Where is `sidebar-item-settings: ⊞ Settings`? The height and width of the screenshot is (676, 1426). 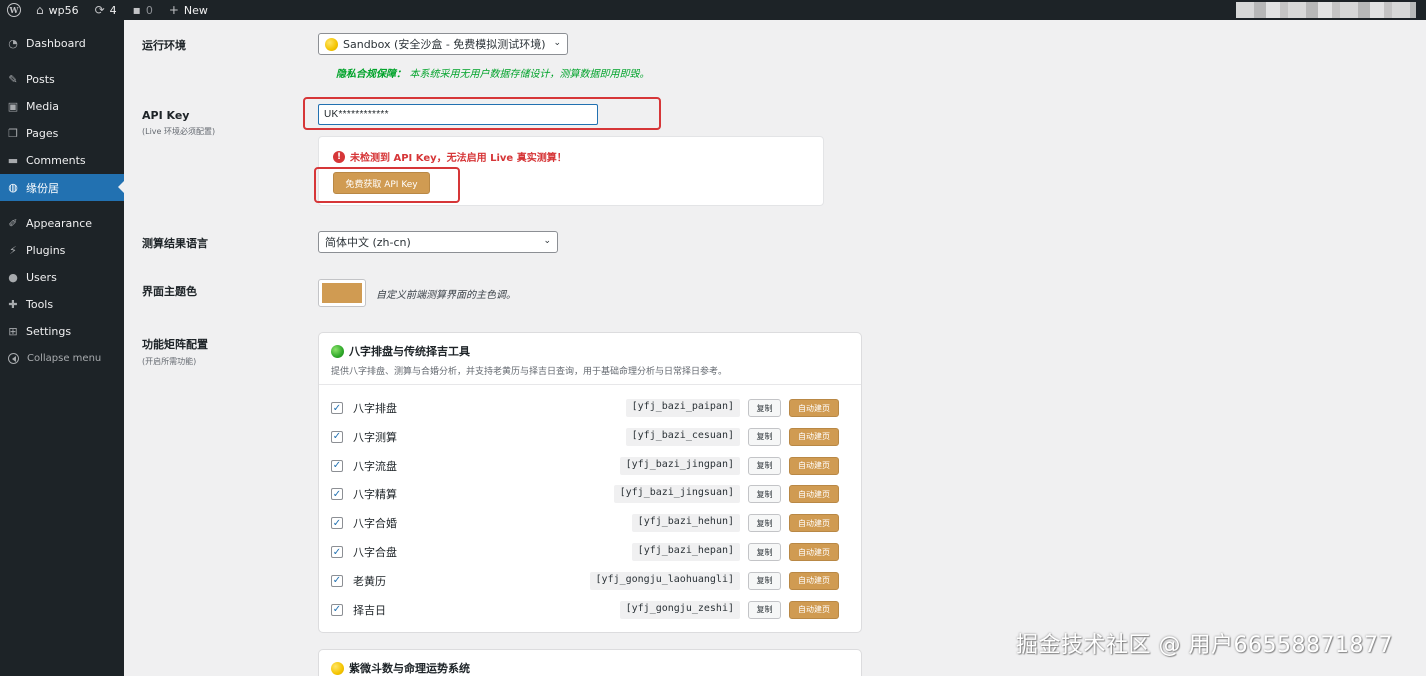
sidebar-item-settings: ⊞ Settings is located at coordinates (62, 331).